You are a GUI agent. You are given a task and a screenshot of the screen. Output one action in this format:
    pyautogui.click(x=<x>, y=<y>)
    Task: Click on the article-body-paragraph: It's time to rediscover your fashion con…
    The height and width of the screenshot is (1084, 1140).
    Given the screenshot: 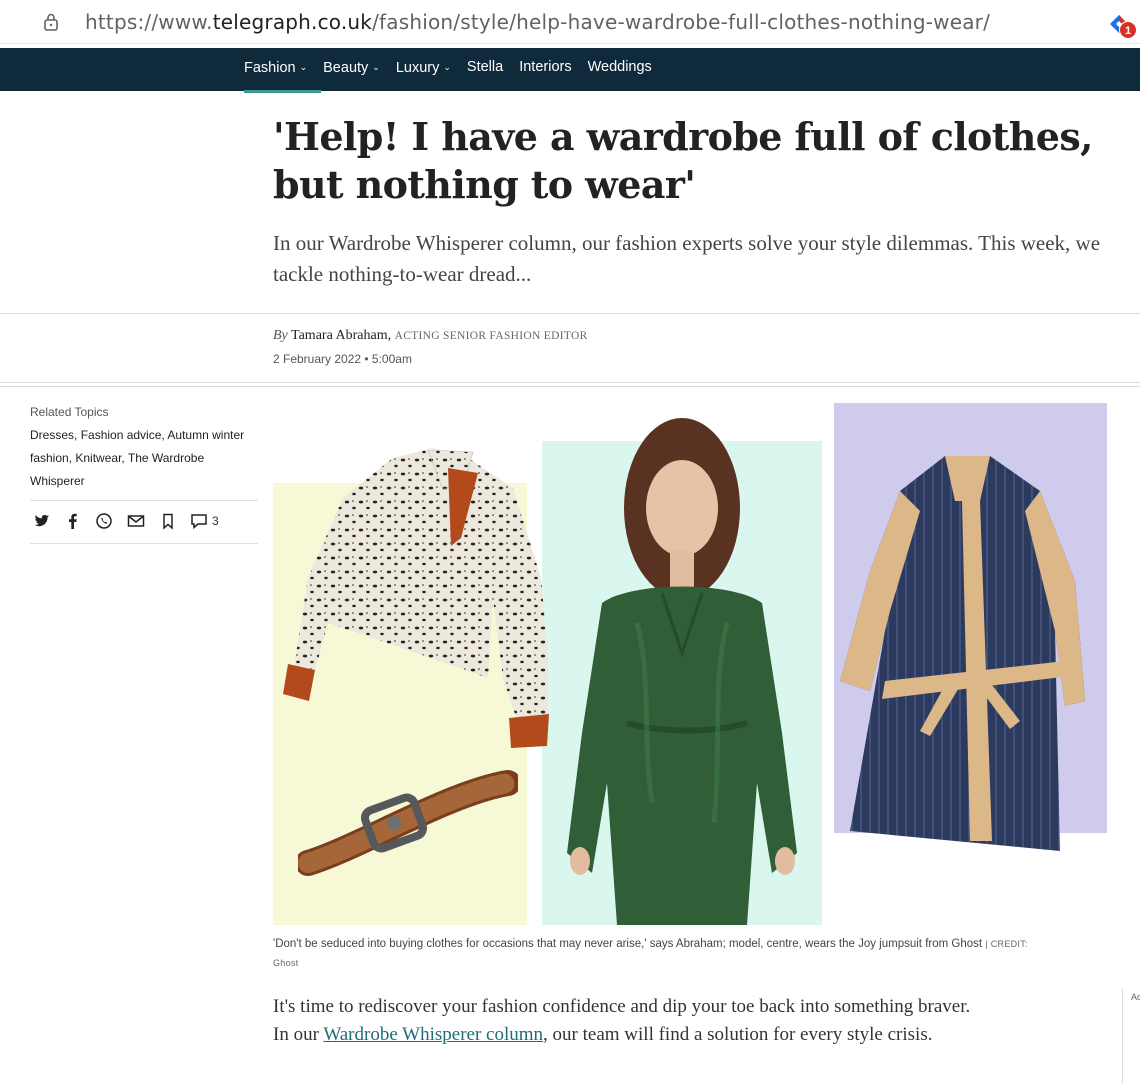 What is the action you would take?
    pyautogui.click(x=622, y=1020)
    